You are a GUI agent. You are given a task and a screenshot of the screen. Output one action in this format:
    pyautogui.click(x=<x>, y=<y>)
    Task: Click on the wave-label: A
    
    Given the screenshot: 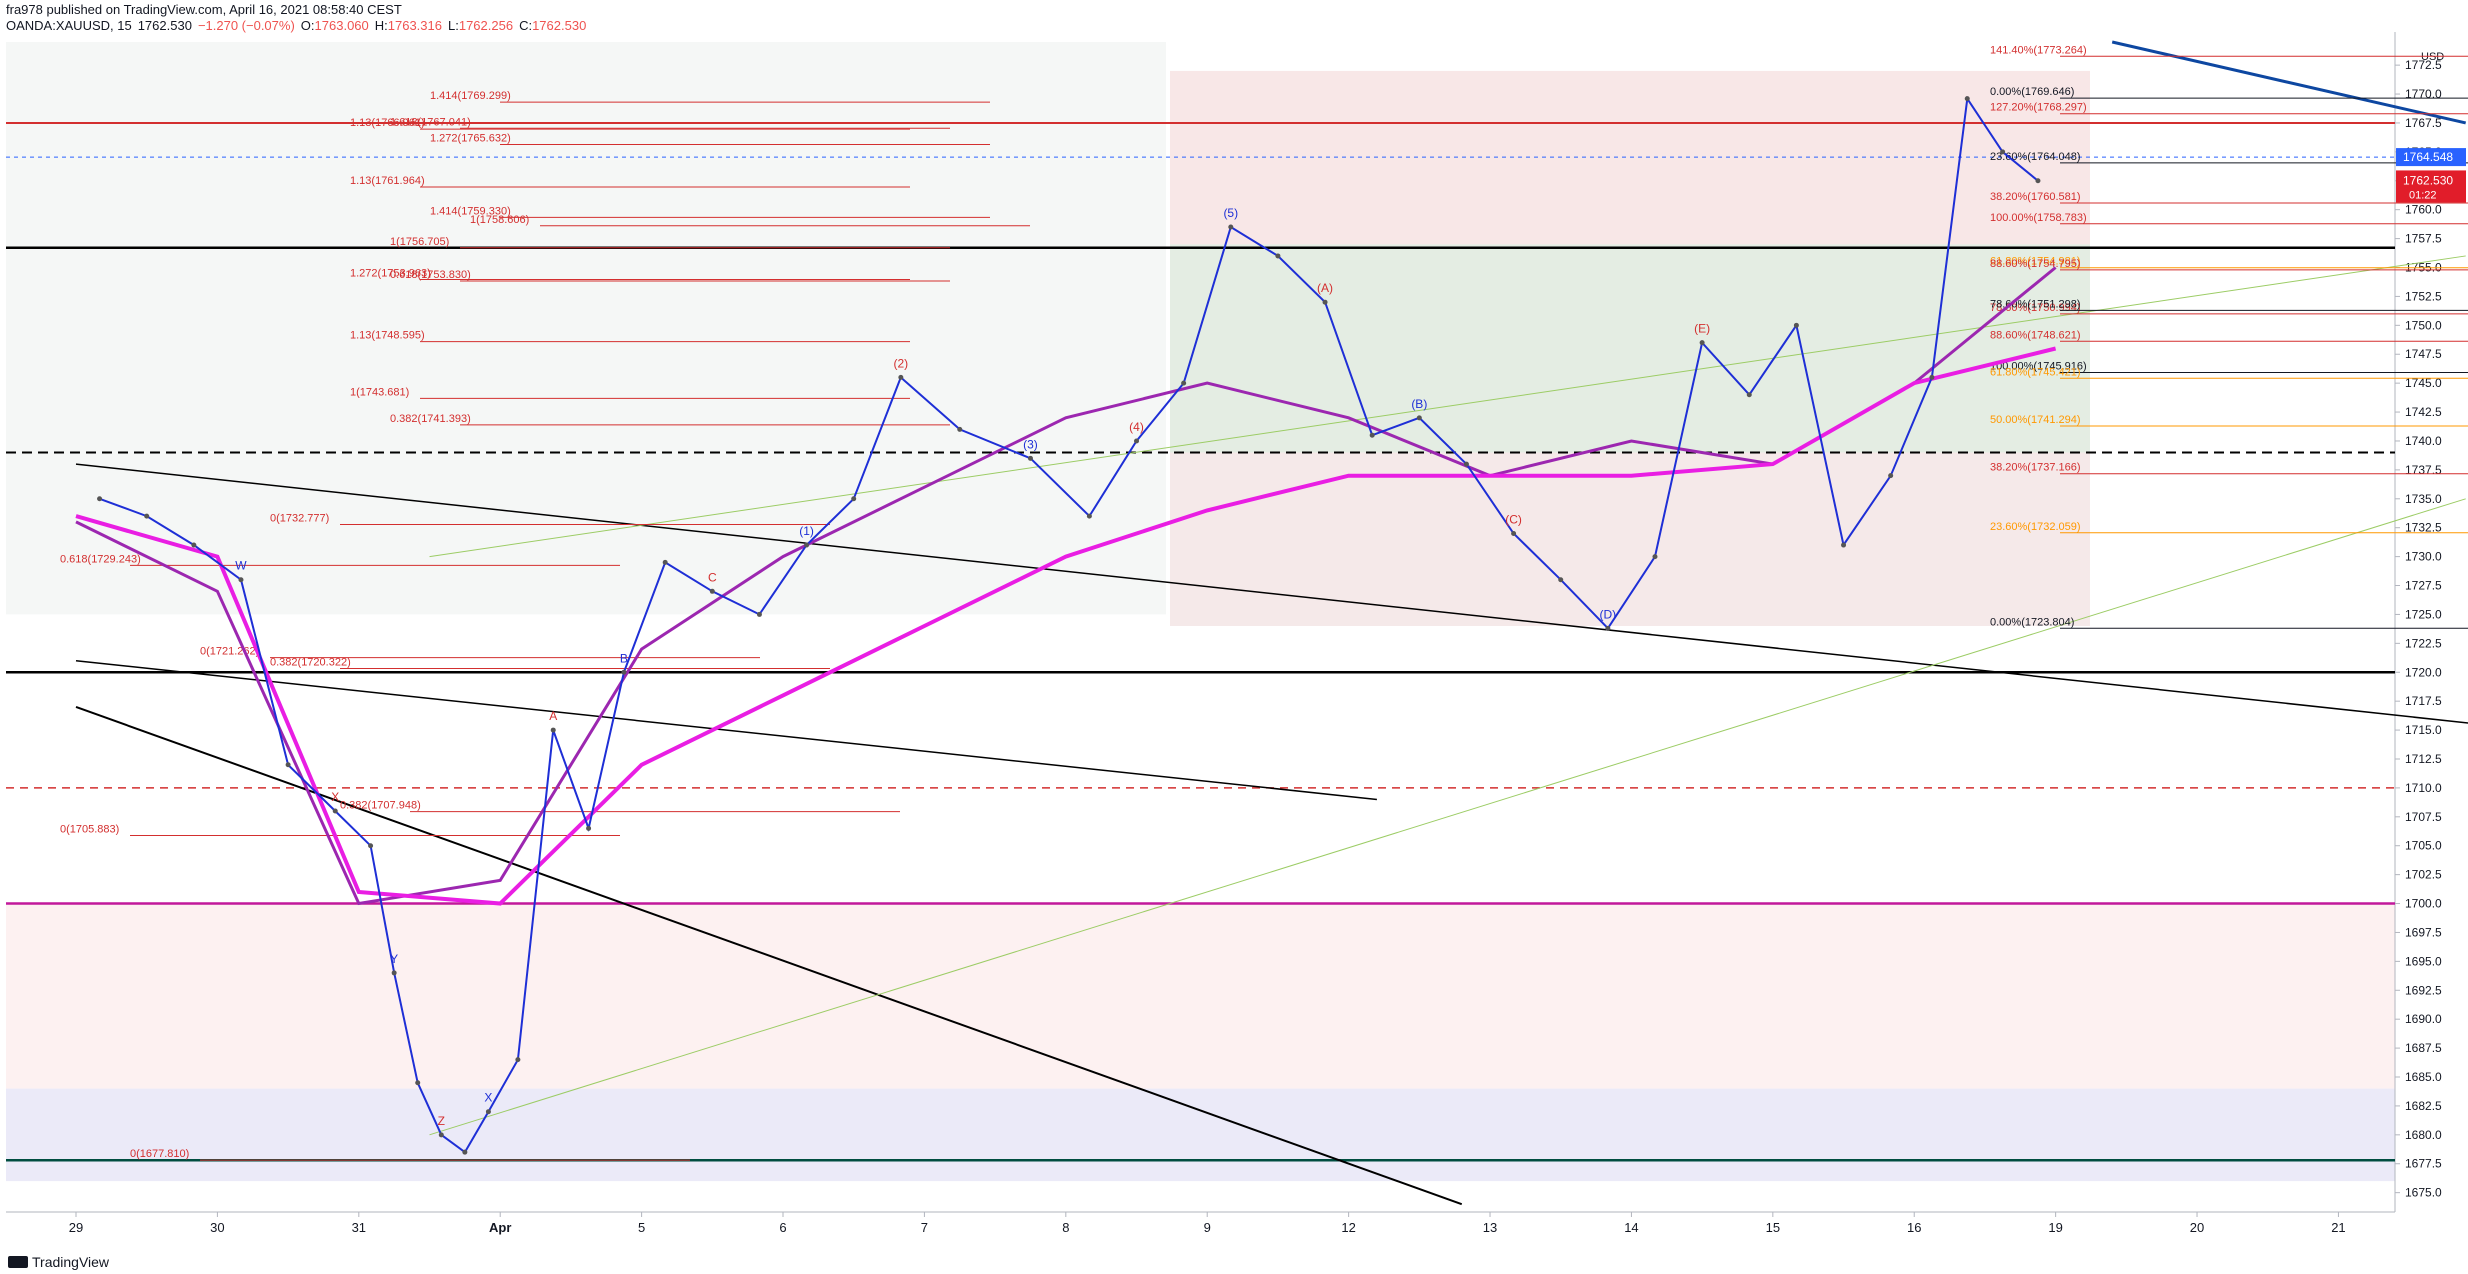 What is the action you would take?
    pyautogui.click(x=553, y=716)
    